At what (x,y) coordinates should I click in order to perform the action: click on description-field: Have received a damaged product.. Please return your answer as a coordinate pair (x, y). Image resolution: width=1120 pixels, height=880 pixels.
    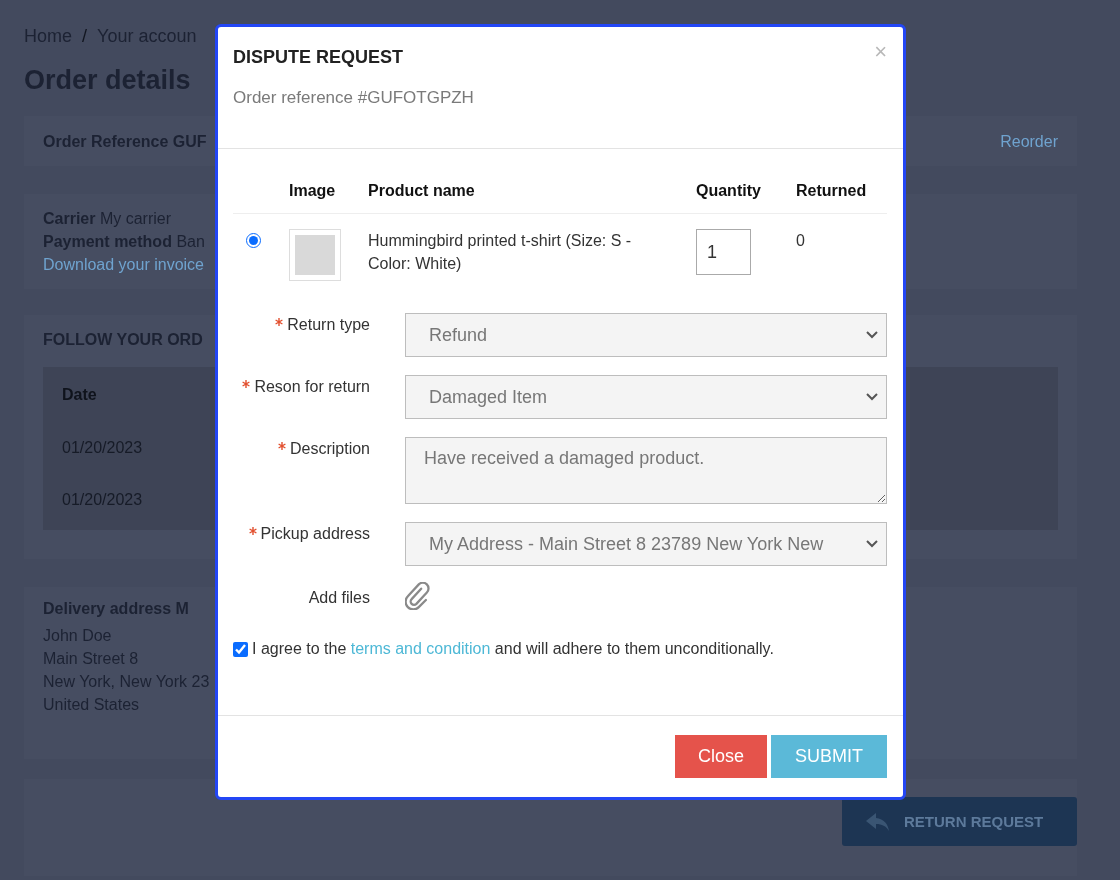
    Looking at the image, I should click on (646, 470).